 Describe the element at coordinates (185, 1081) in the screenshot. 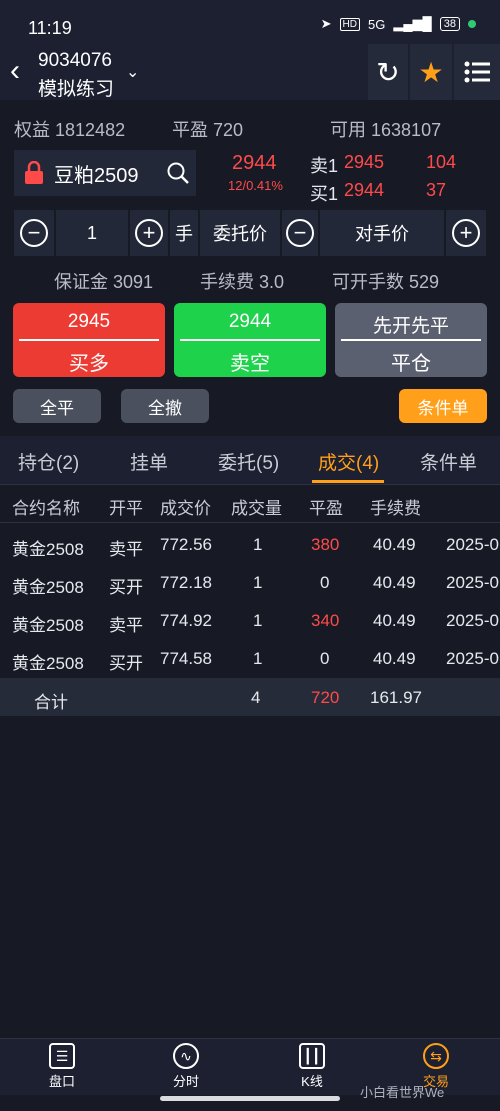

I see `nav-label: 分时` at that location.